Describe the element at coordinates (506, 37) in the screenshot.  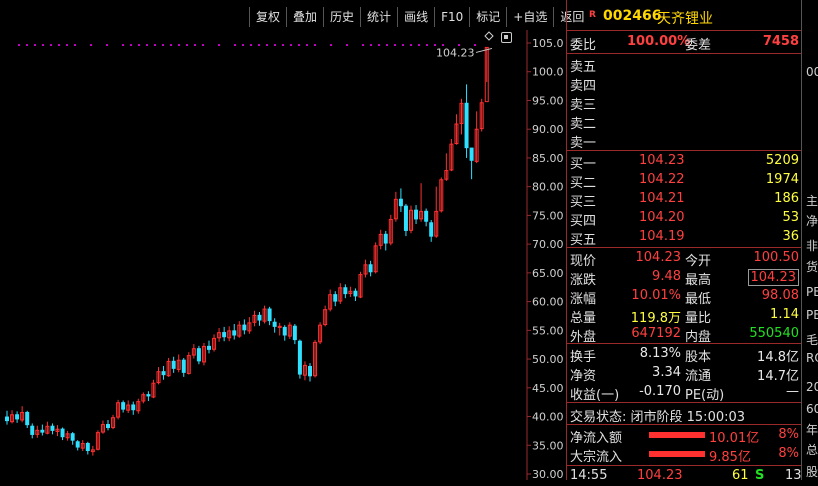
I see `pin-icon` at that location.